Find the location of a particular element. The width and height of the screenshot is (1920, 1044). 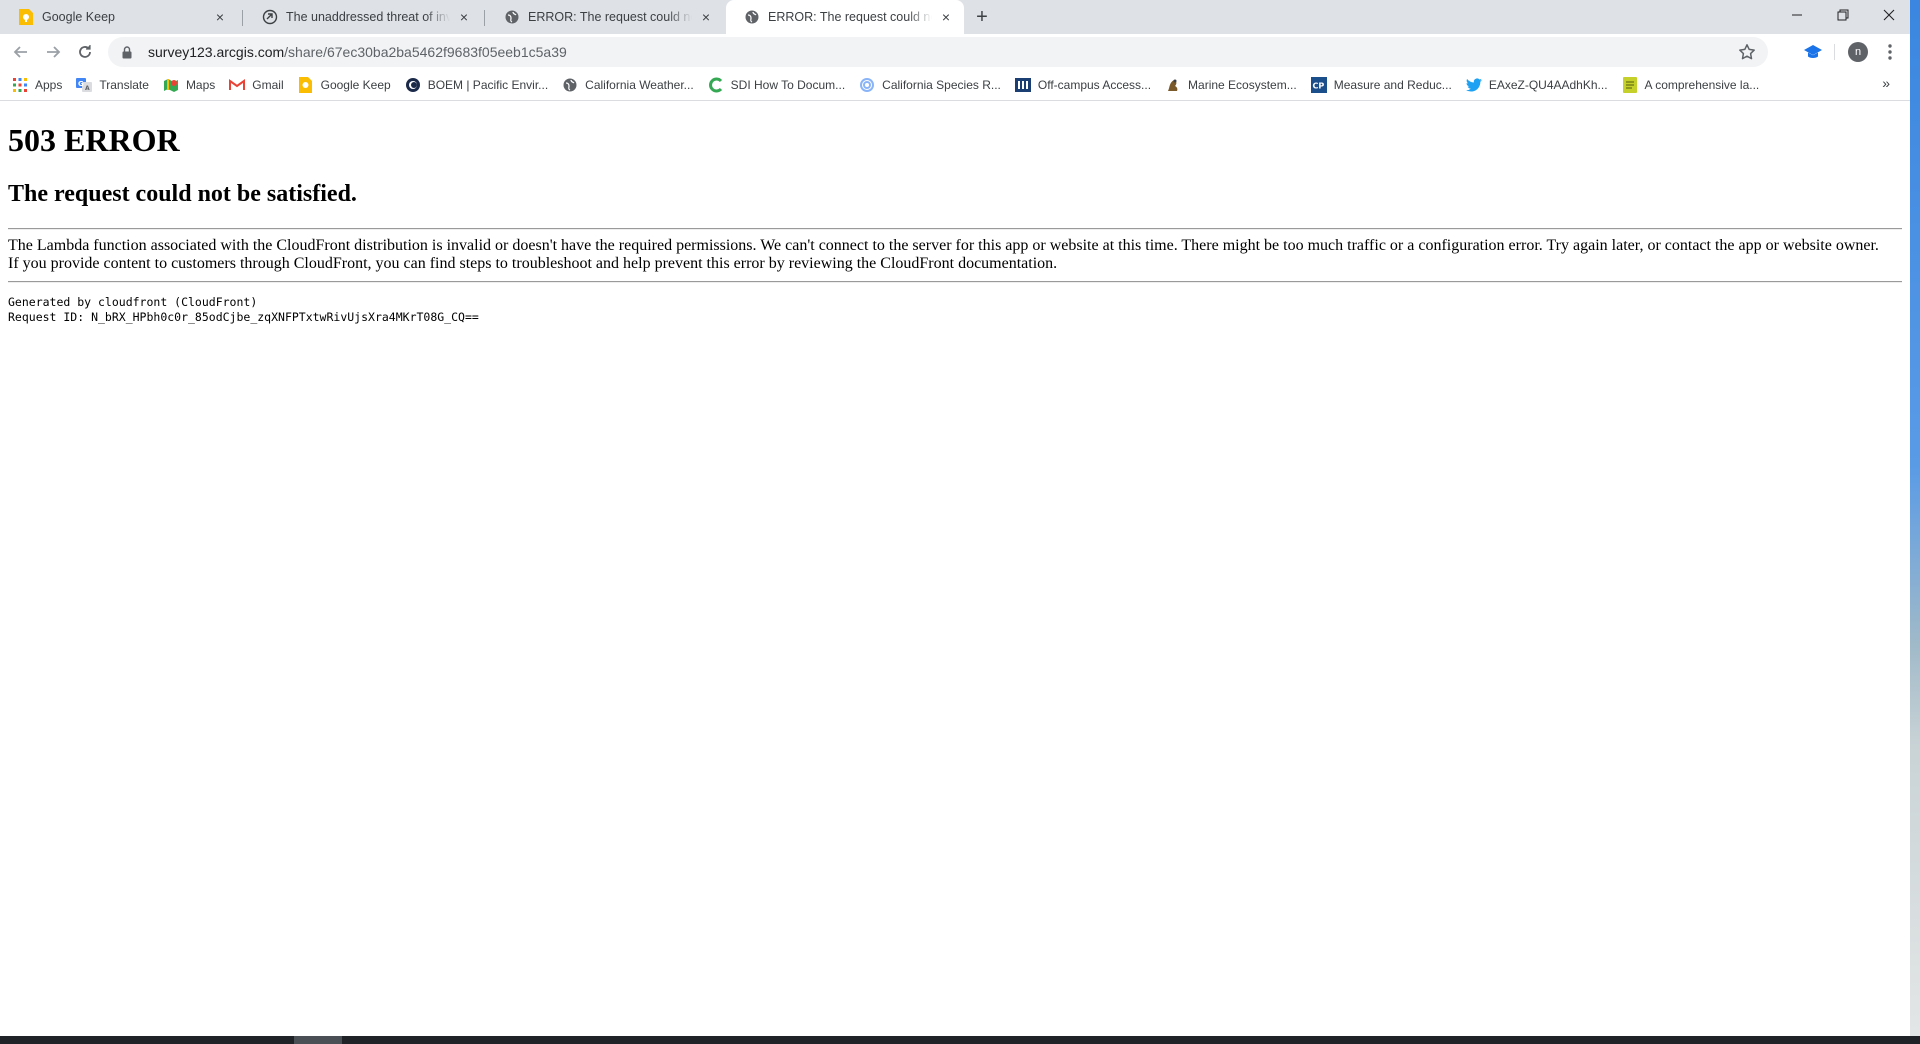

bookmark-label: Maps is located at coordinates (200, 85).